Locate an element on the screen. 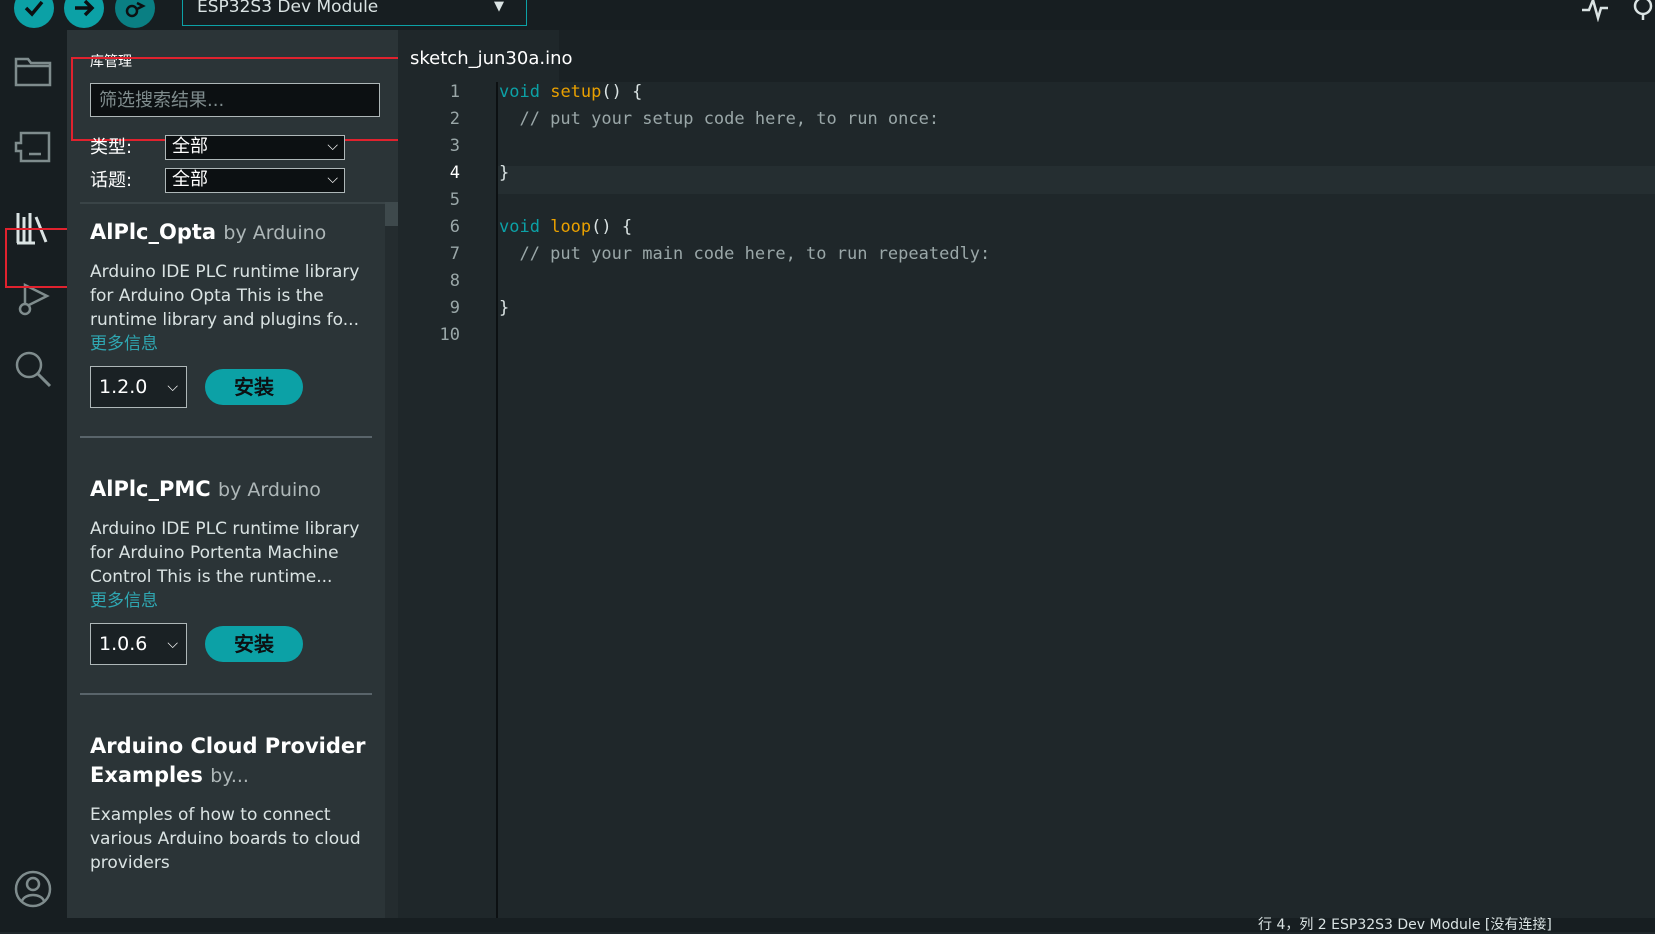 This screenshot has width=1655, height=934. verify-icon is located at coordinates (34, 14).